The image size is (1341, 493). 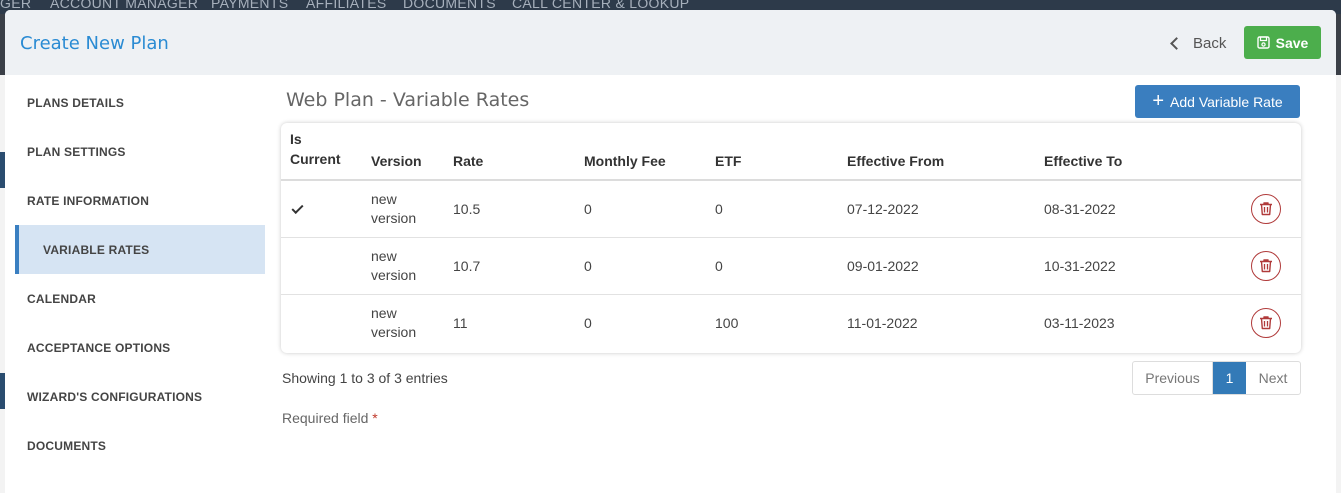 What do you see at coordinates (140, 151) in the screenshot?
I see `sidebar-item-plan-settings: PLAN SETTINGS` at bounding box center [140, 151].